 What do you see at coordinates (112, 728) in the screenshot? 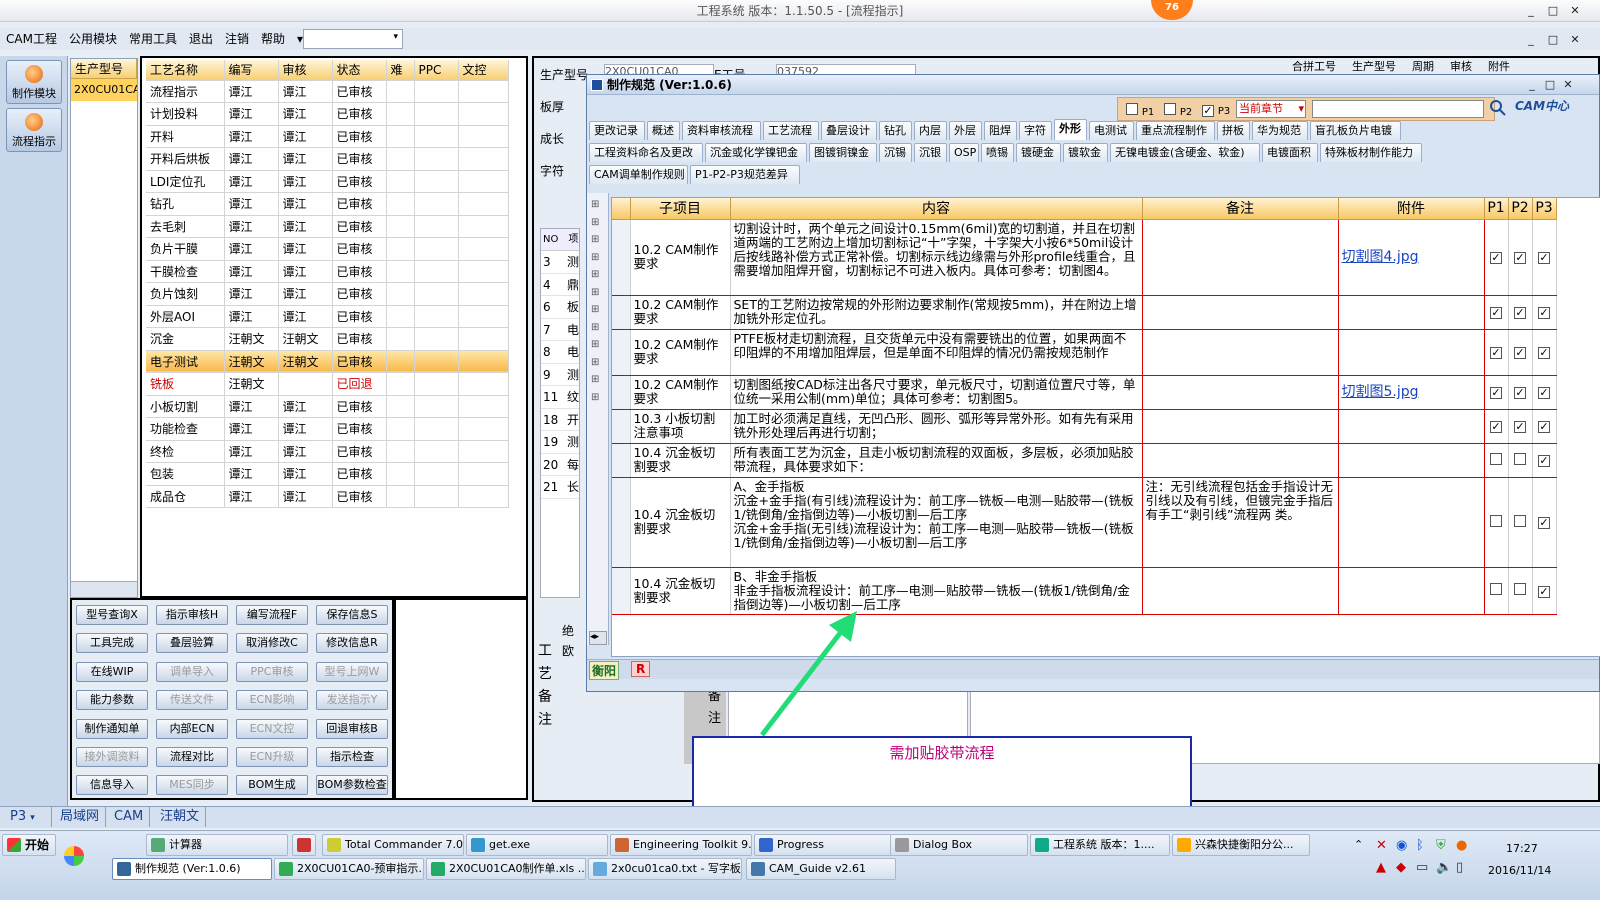
I see `action-button: 制作通知单` at bounding box center [112, 728].